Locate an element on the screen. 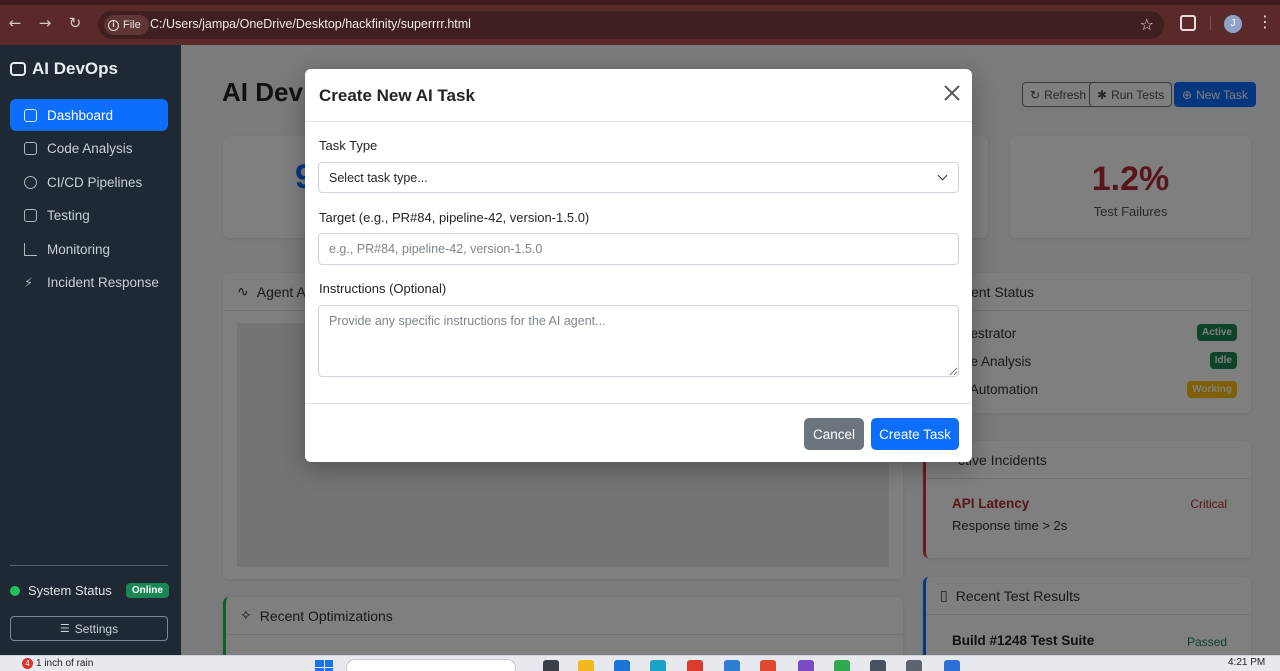  extensions-icon is located at coordinates (1188, 23).